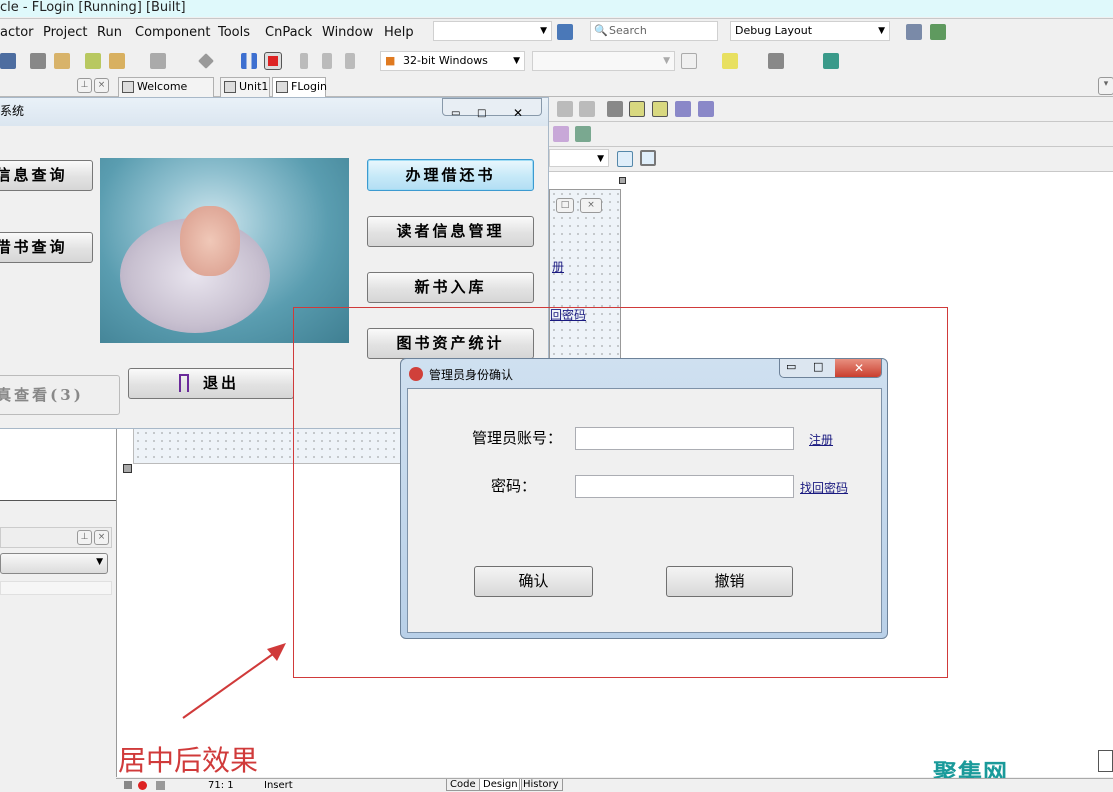 The height and width of the screenshot is (792, 1113). What do you see at coordinates (533, 581) in the screenshot?
I see `confirm-button: 确认` at bounding box center [533, 581].